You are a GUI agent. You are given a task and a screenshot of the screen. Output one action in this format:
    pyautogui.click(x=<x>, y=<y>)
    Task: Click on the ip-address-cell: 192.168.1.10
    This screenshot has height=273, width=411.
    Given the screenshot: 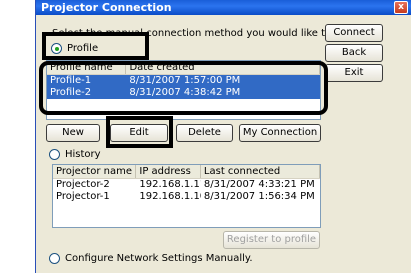 What is the action you would take?
    pyautogui.click(x=170, y=196)
    